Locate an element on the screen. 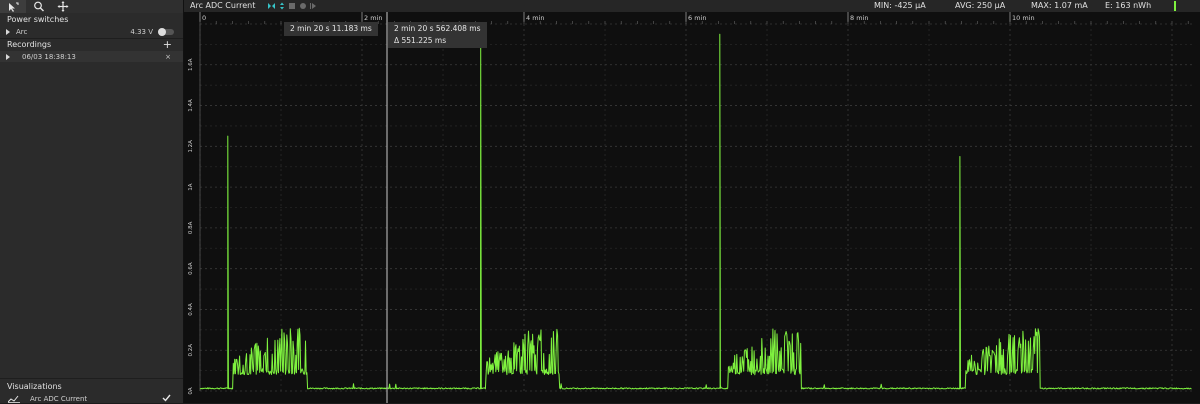 This screenshot has height=404, width=1200. move-icon is located at coordinates (63, 6).